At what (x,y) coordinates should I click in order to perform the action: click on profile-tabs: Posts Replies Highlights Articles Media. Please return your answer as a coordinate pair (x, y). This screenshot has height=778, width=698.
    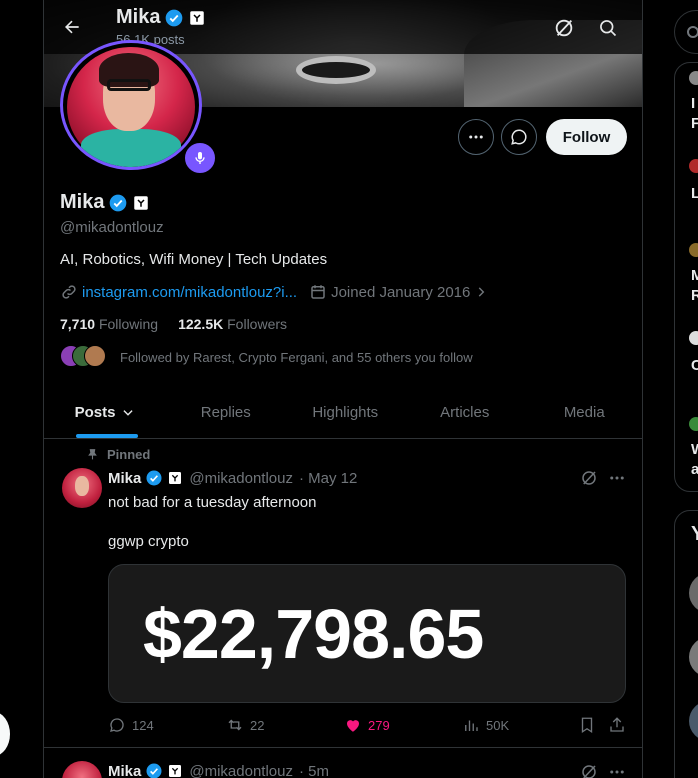
    Looking at the image, I should click on (343, 413).